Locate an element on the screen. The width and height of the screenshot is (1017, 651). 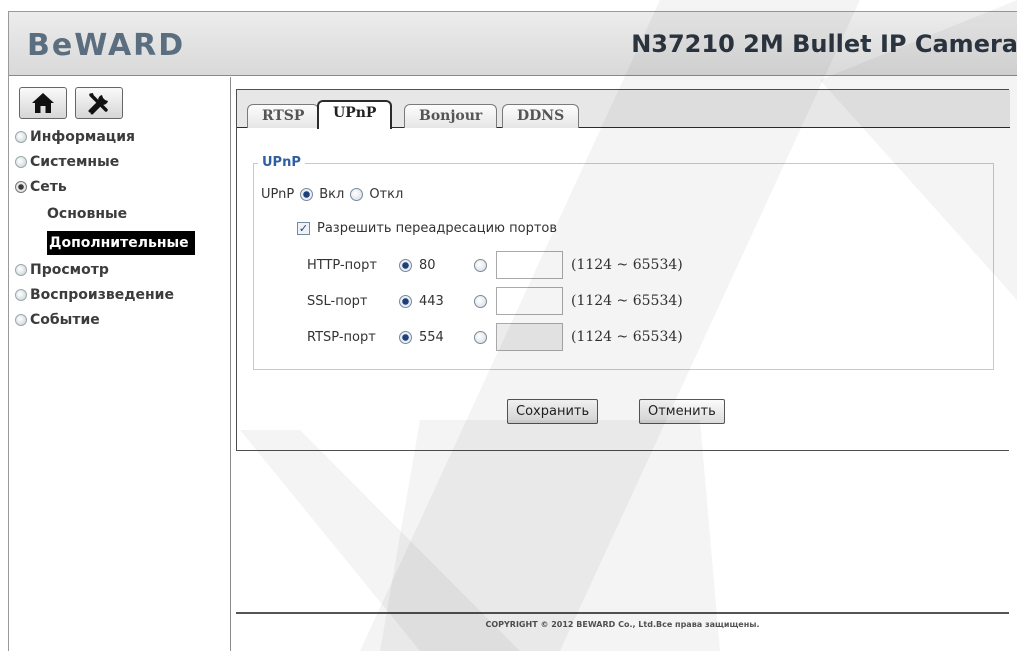
port-forward-row: ✓ Разрешить переадресацию портов is located at coordinates (427, 228).